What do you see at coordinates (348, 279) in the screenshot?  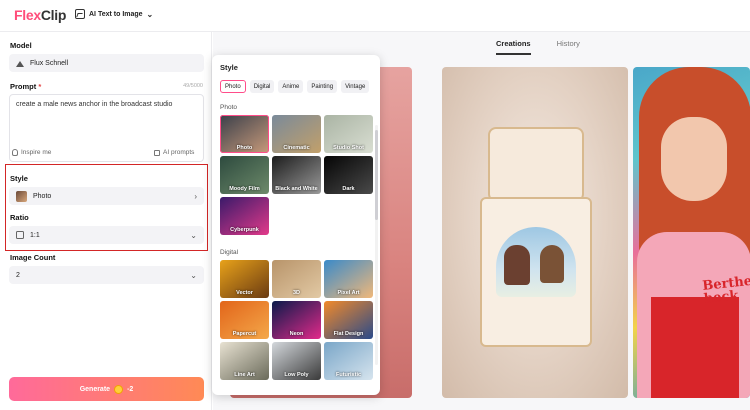 I see `style-tile-pixel-art: Pixel Art` at bounding box center [348, 279].